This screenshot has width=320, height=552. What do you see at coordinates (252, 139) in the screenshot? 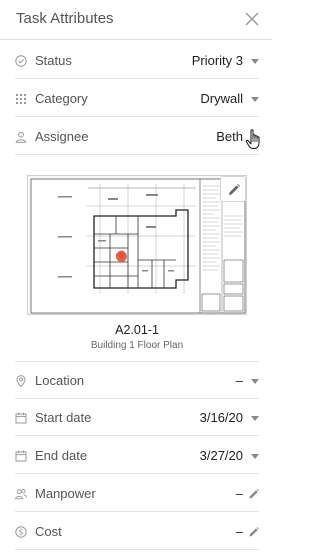
I see `hand-cursor-icon` at bounding box center [252, 139].